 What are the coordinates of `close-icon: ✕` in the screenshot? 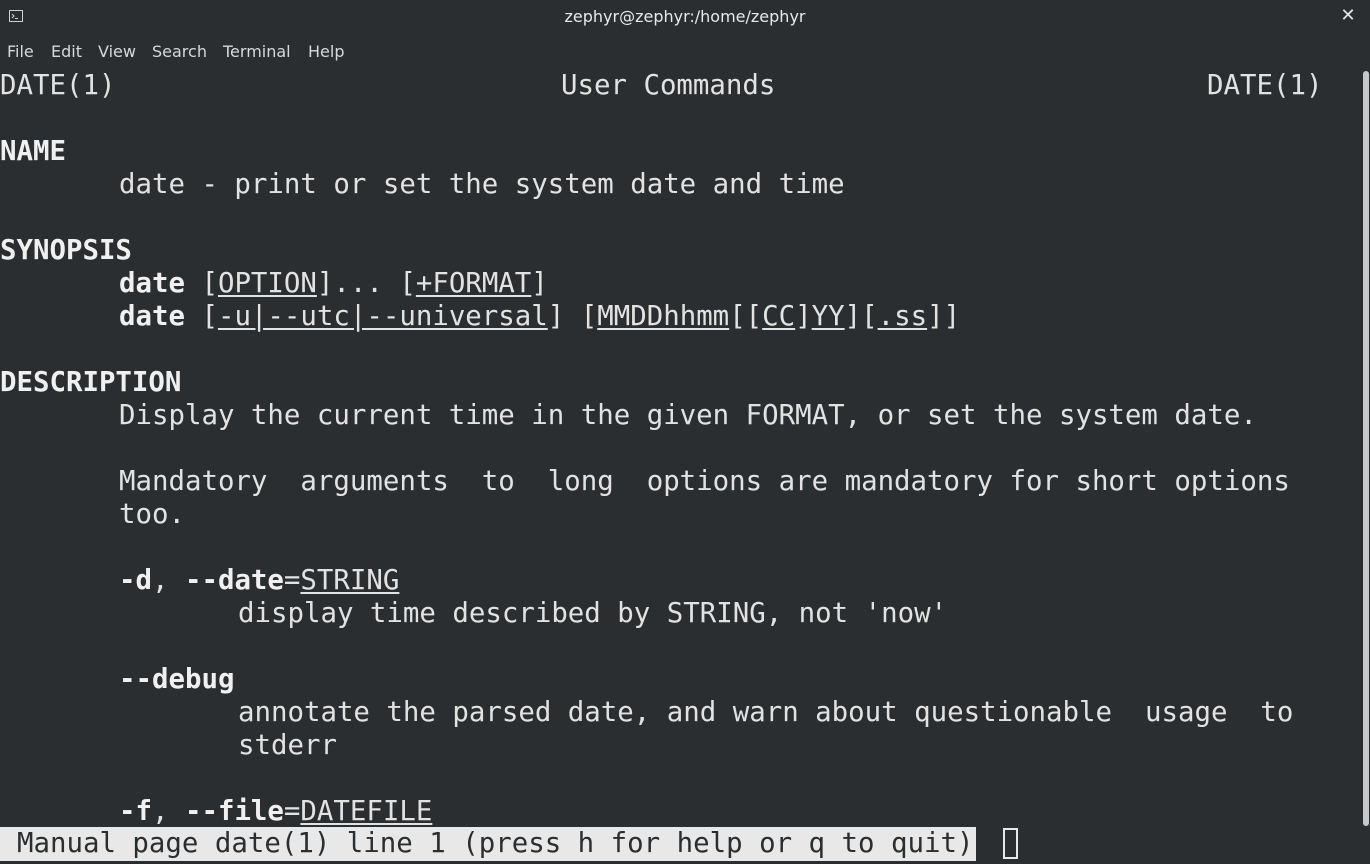 It's located at (1348, 16).